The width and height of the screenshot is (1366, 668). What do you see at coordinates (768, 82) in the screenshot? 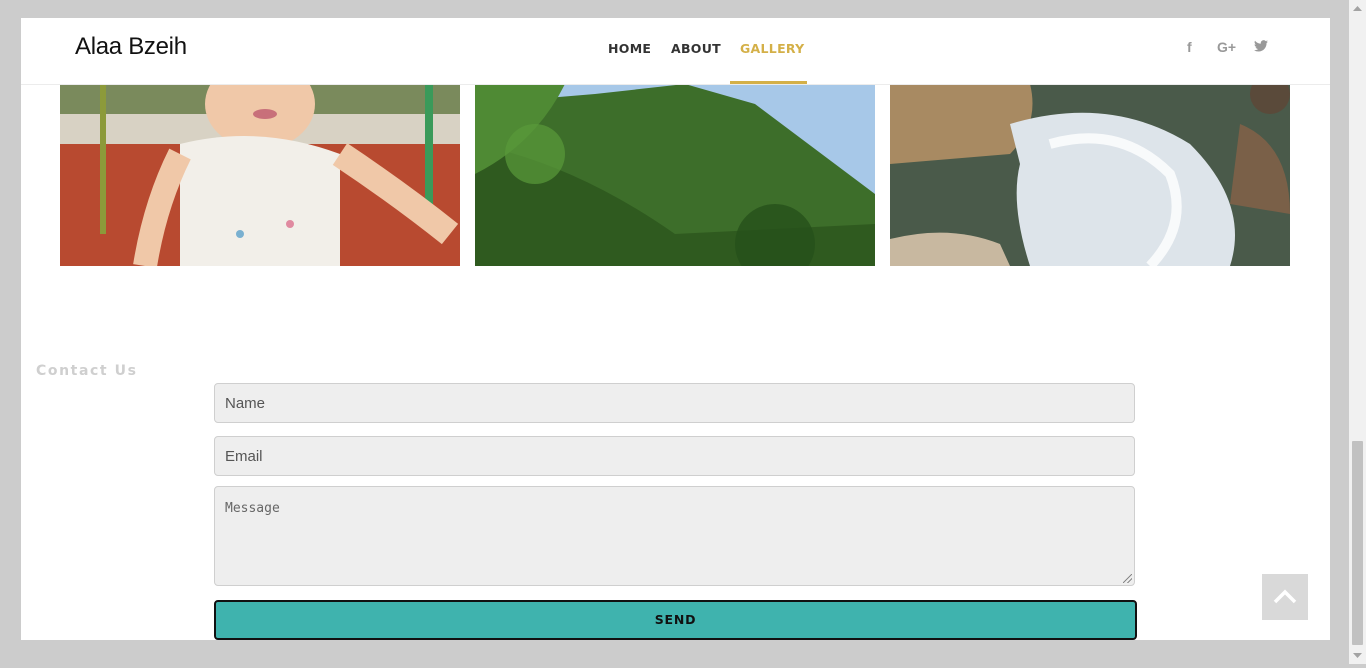
I see `nav-active-indicator` at bounding box center [768, 82].